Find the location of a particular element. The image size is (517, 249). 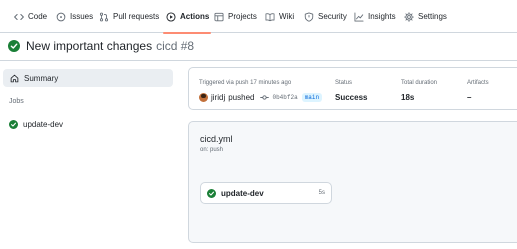

branch-badge: main is located at coordinates (312, 97).